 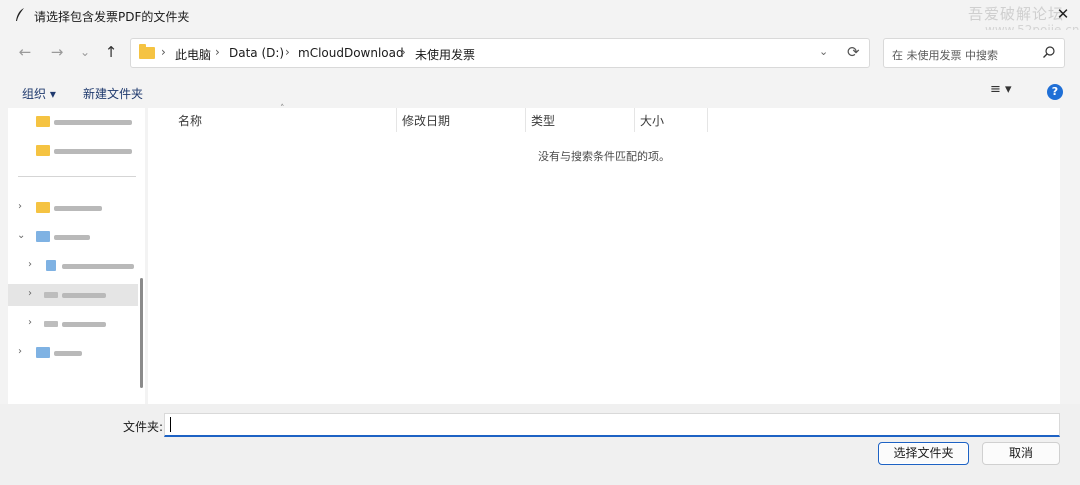 I want to click on help-icon: ?, so click(x=1055, y=92).